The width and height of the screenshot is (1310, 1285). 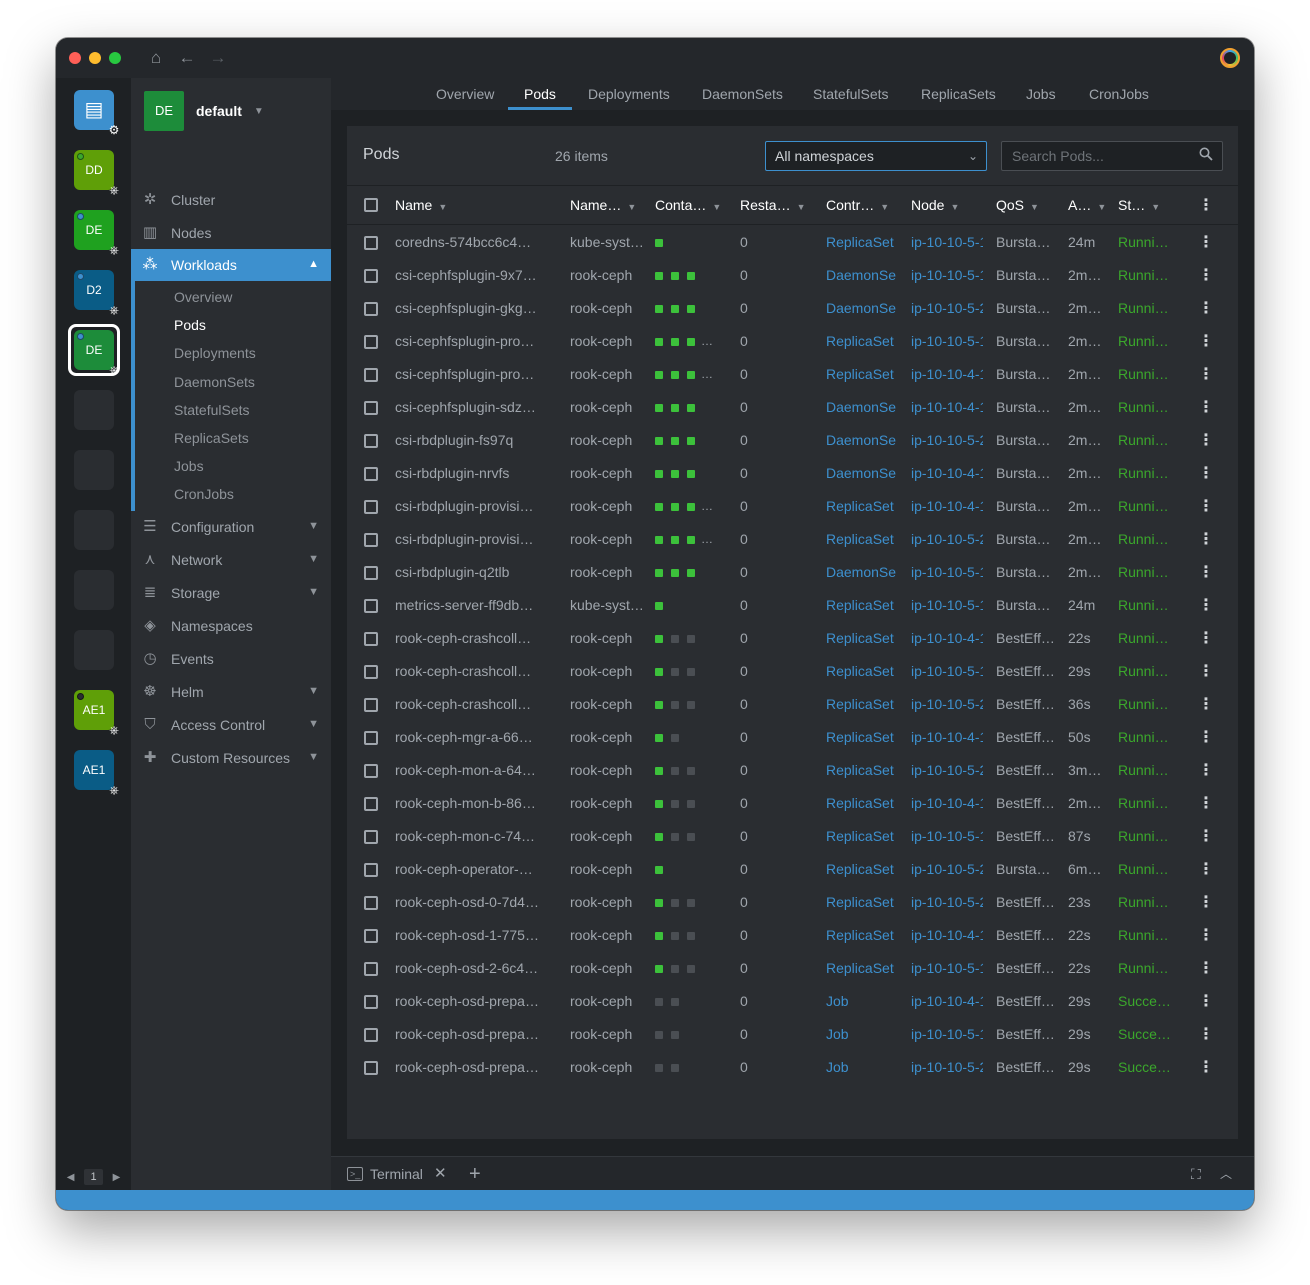 What do you see at coordinates (94, 350) in the screenshot?
I see `hotbar-cluster-4: DE ⎈` at bounding box center [94, 350].